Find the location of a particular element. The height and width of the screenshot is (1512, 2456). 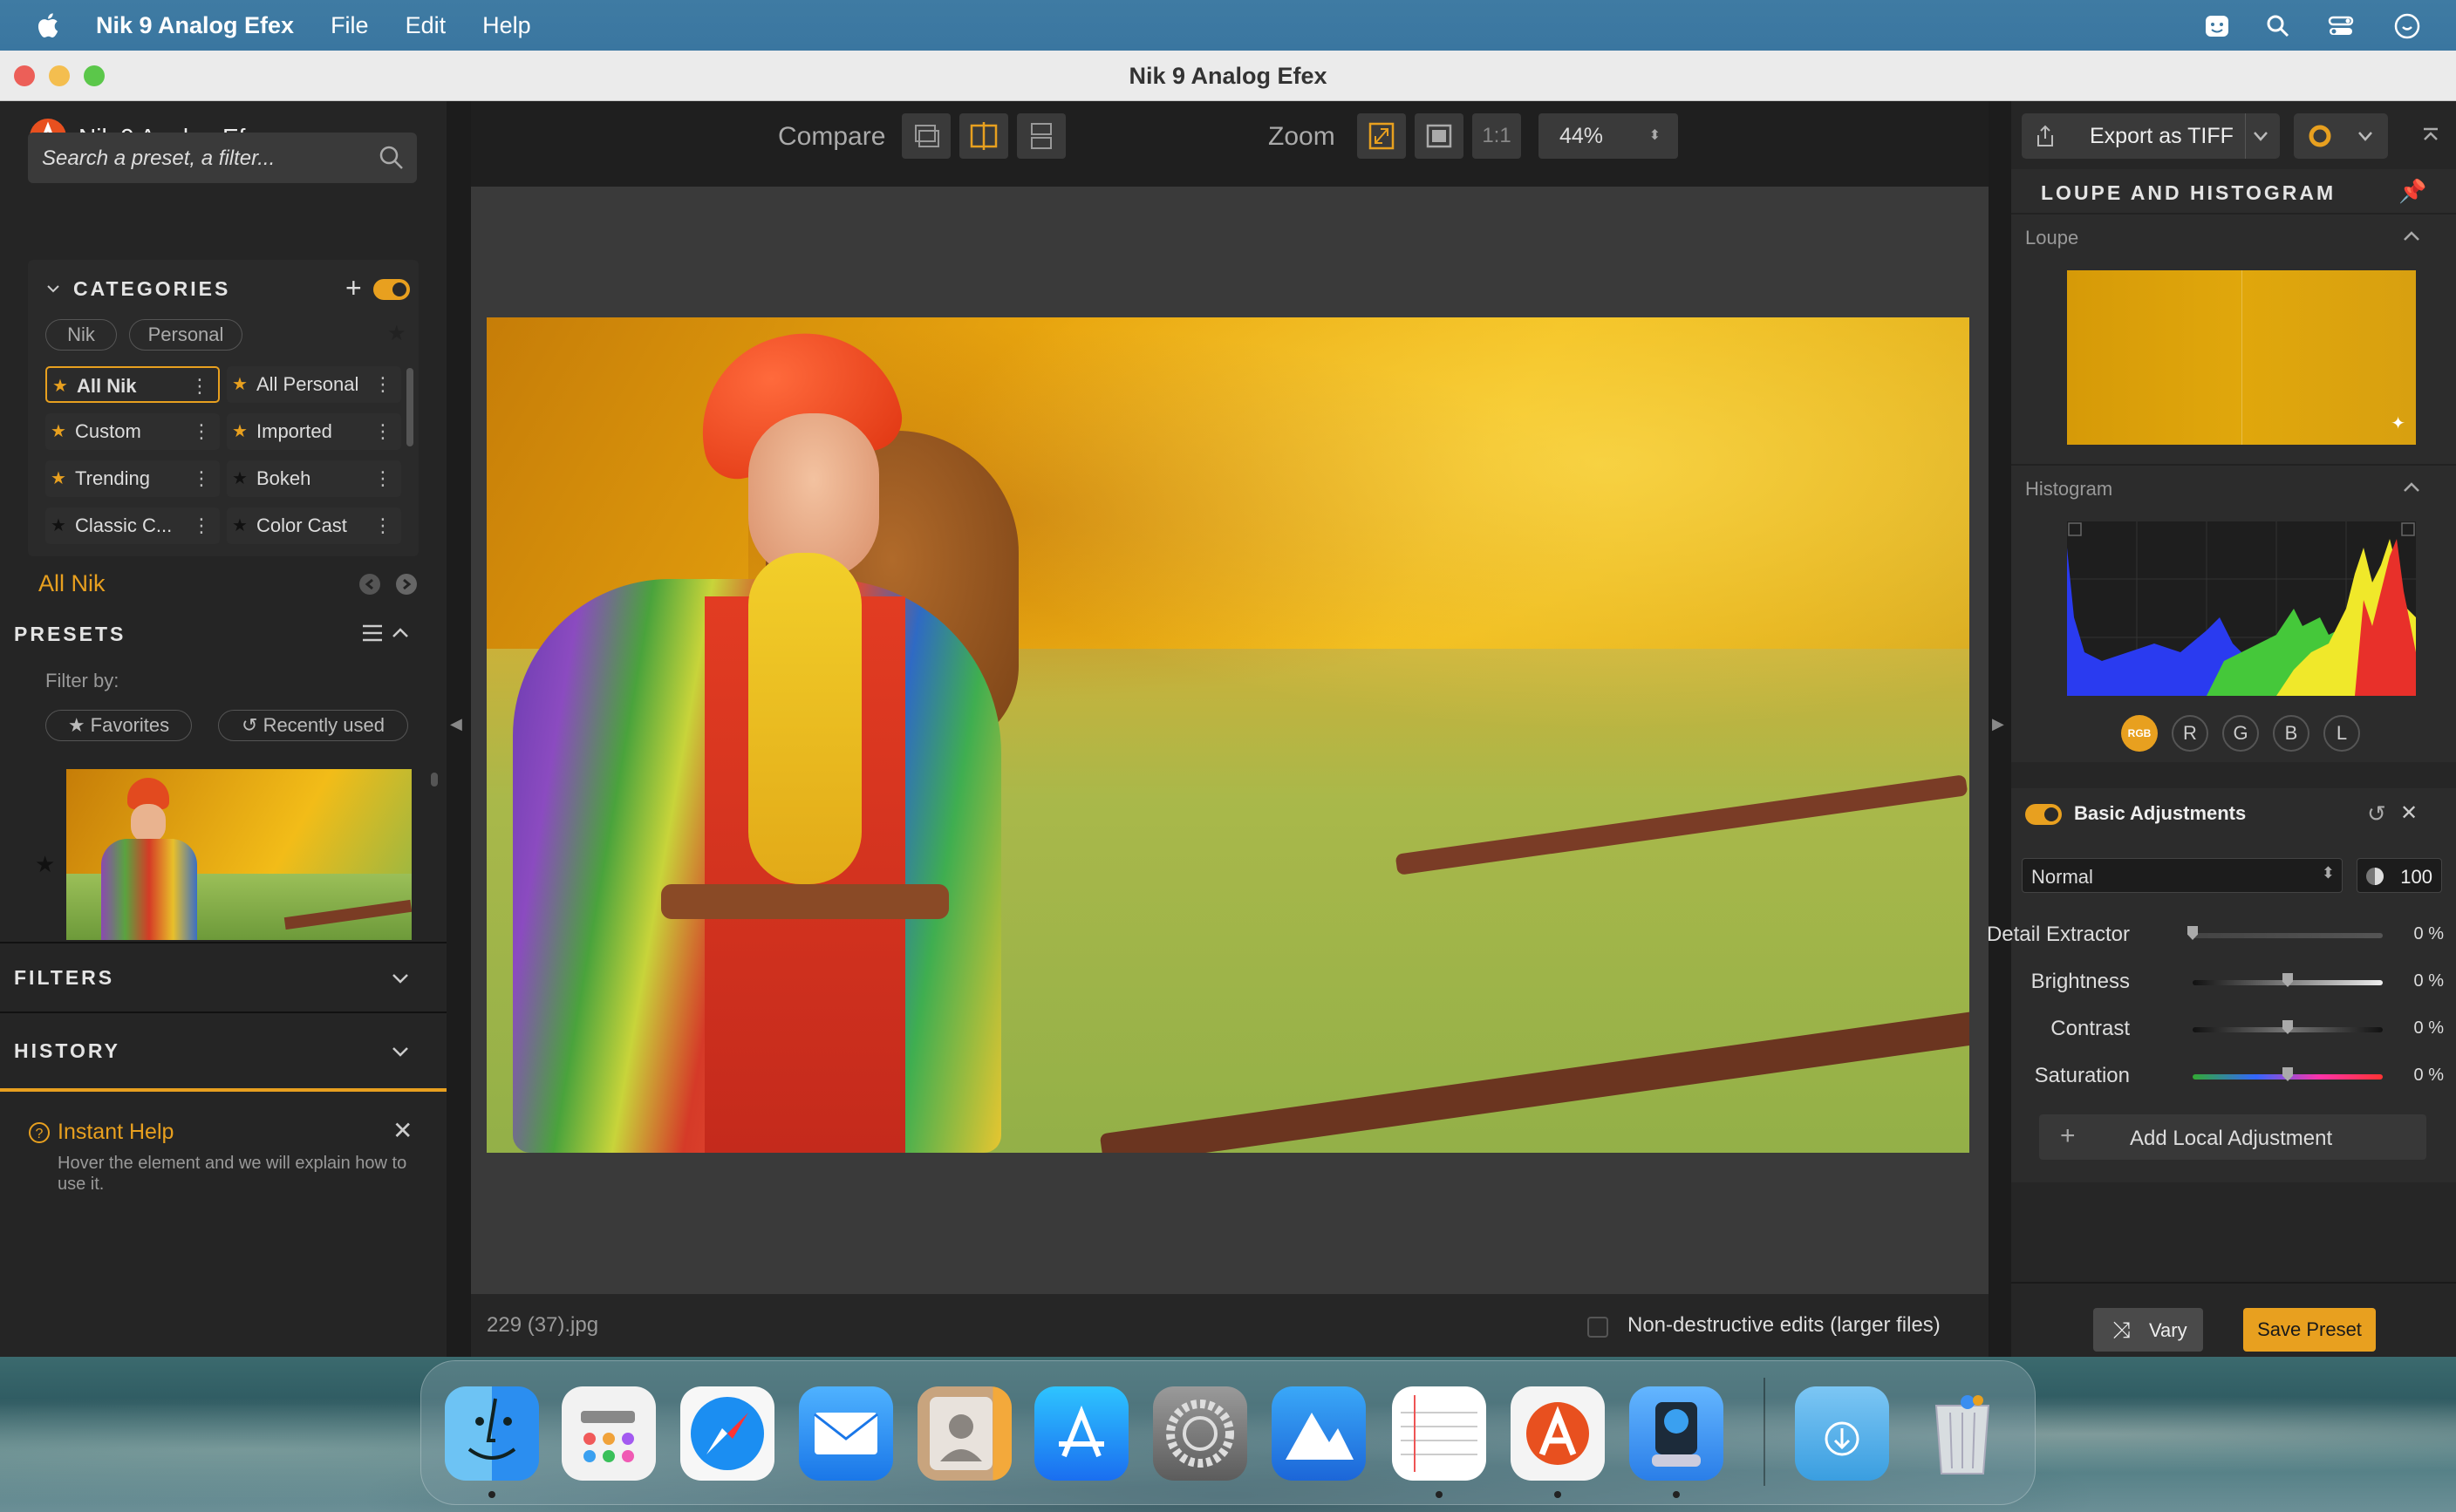

compare-overlay-button is located at coordinates (926, 136).